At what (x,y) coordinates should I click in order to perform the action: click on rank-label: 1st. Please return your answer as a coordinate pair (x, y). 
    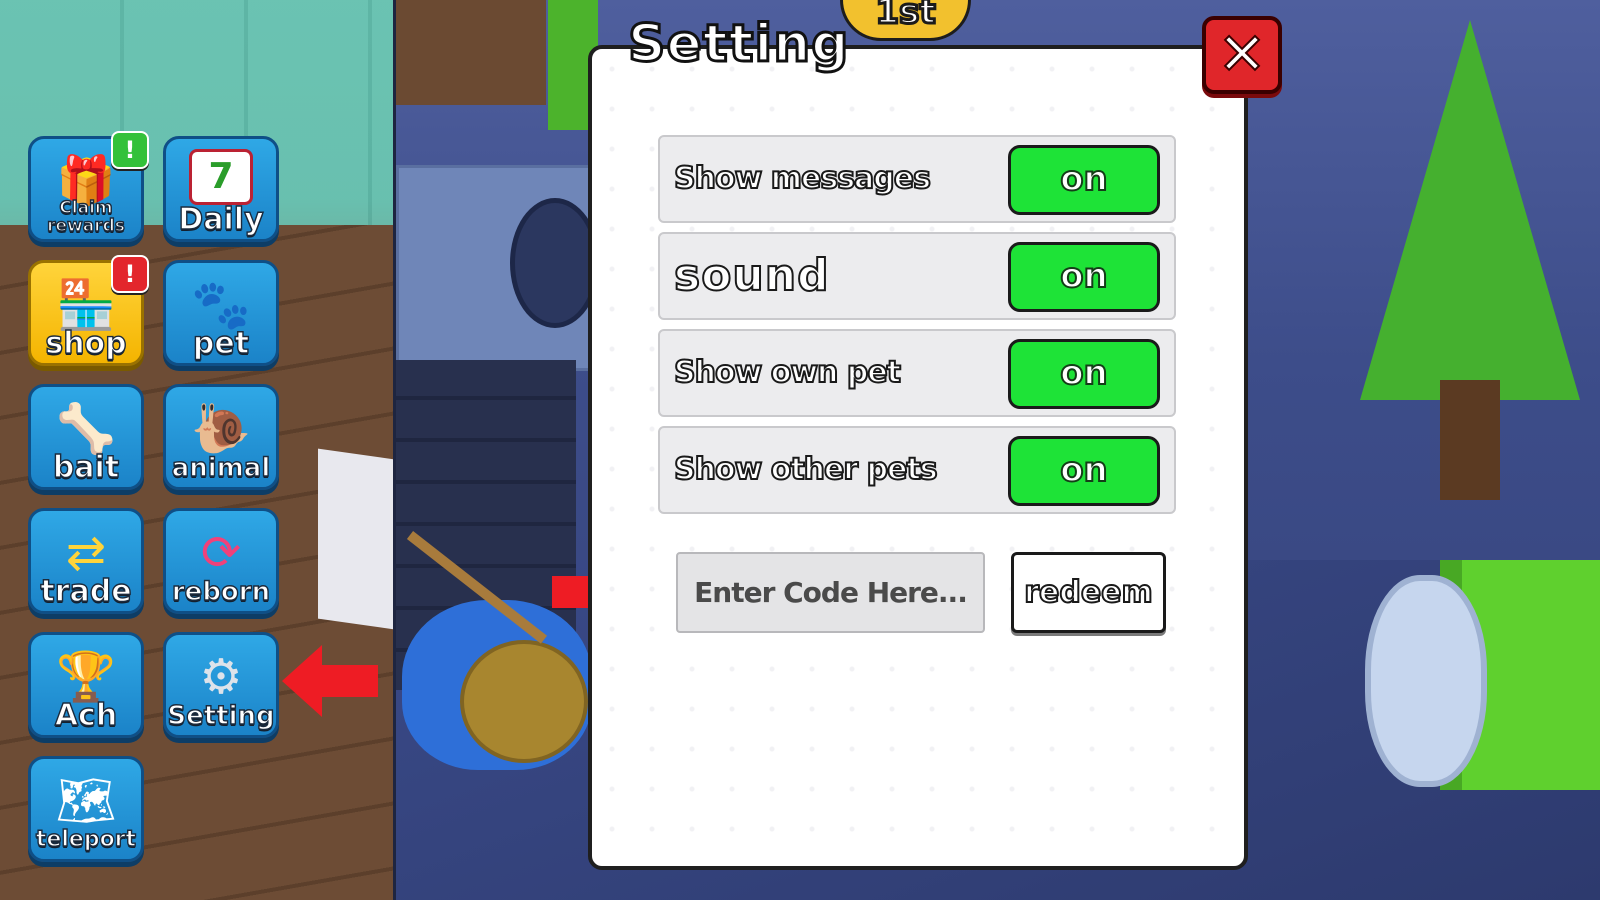
    Looking at the image, I should click on (905, 17).